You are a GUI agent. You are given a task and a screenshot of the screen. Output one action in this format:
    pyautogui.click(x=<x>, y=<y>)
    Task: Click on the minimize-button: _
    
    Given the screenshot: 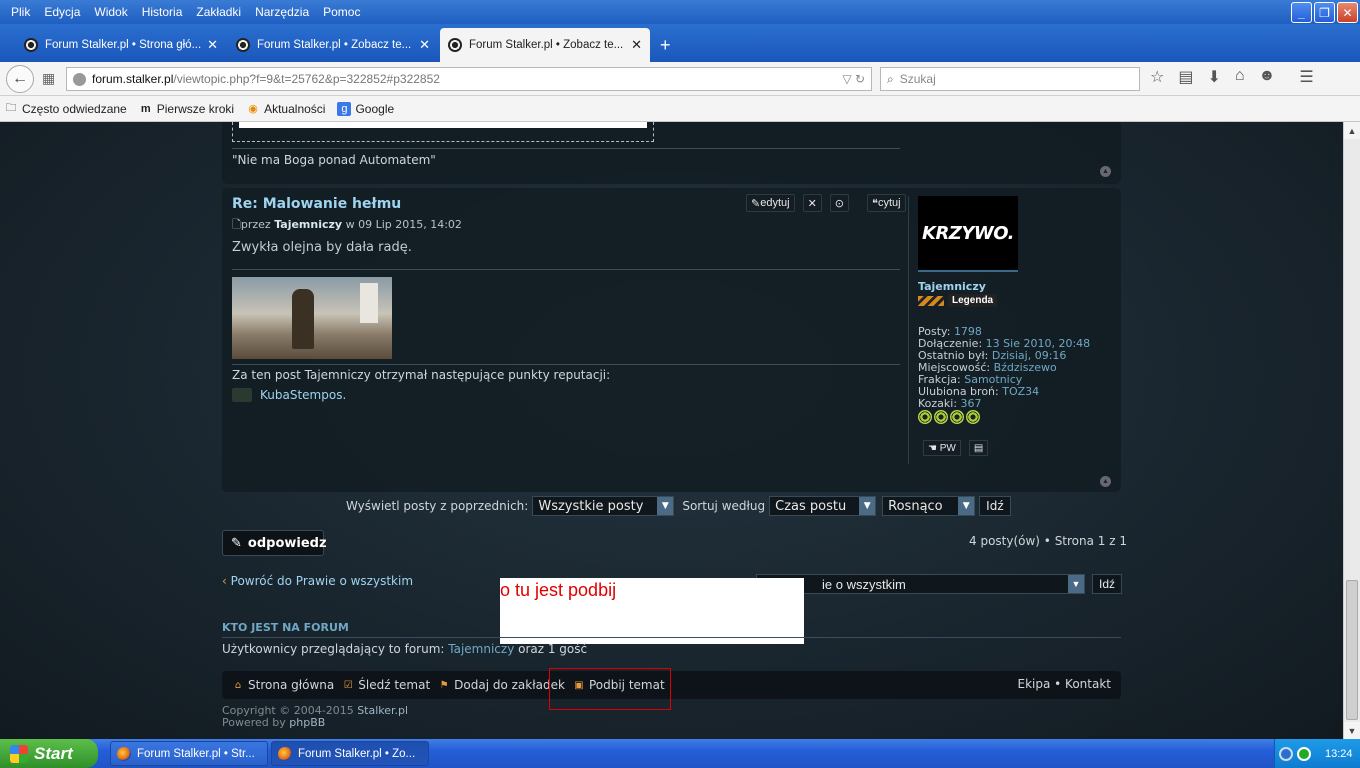 What is the action you would take?
    pyautogui.click(x=1301, y=12)
    